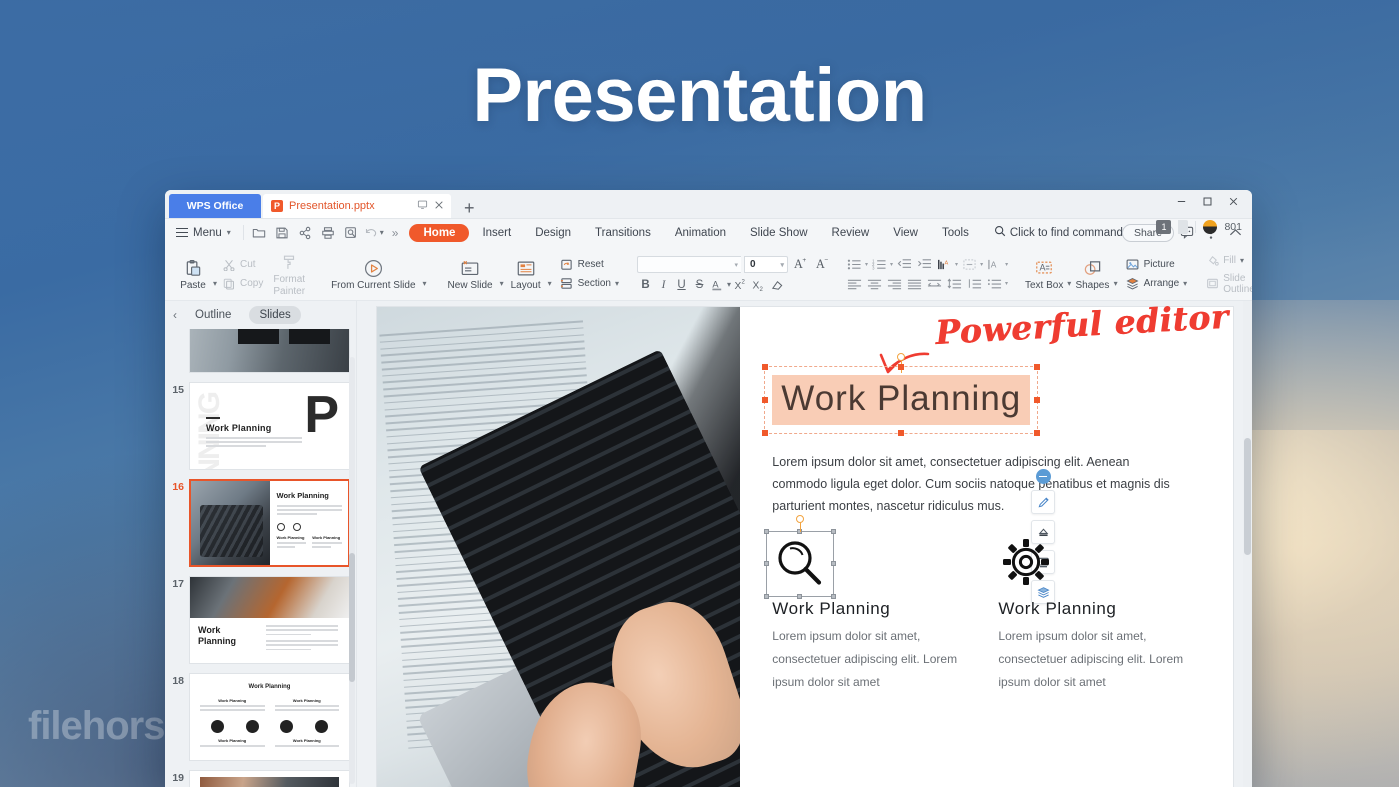 The image size is (1399, 787). What do you see at coordinates (800, 265) in the screenshot?
I see `grow-font-icon: A +` at bounding box center [800, 265].